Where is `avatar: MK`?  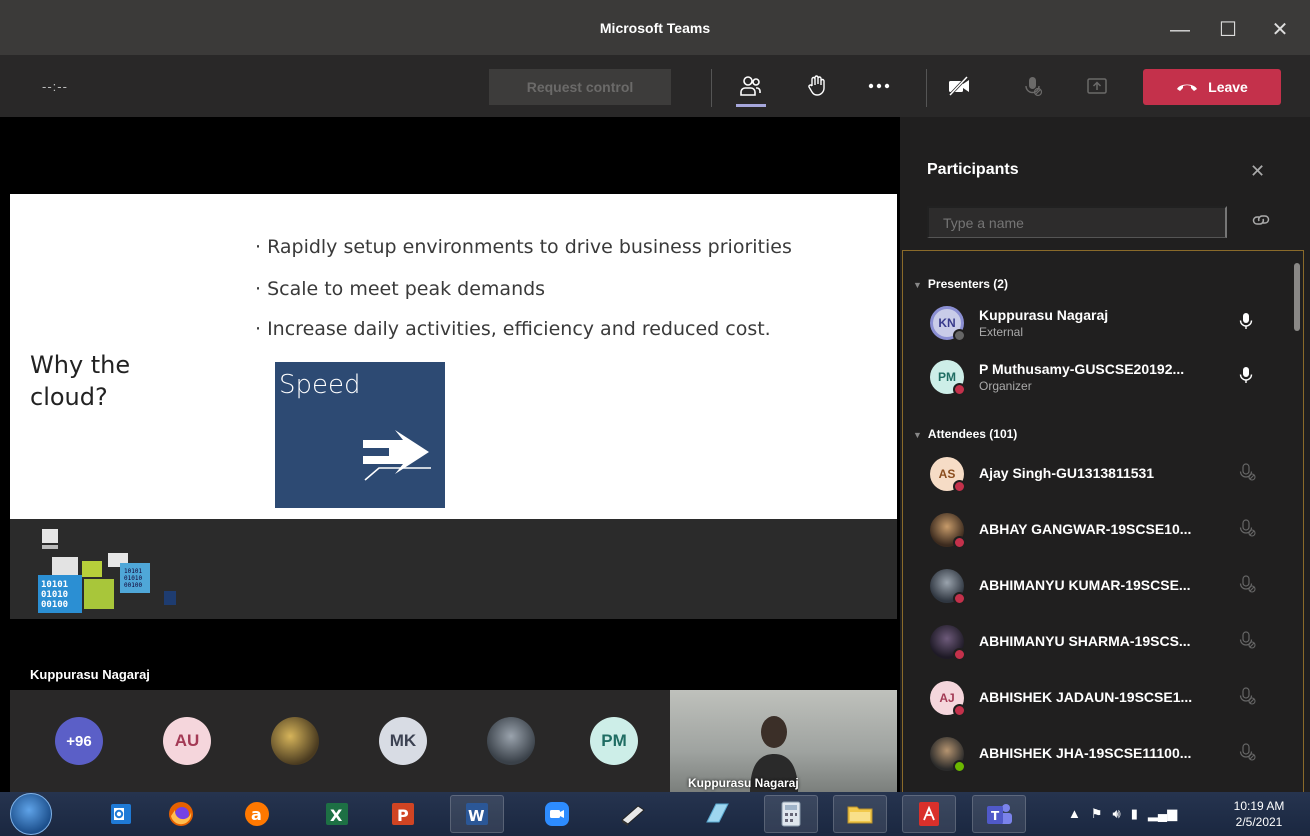 avatar: MK is located at coordinates (403, 741).